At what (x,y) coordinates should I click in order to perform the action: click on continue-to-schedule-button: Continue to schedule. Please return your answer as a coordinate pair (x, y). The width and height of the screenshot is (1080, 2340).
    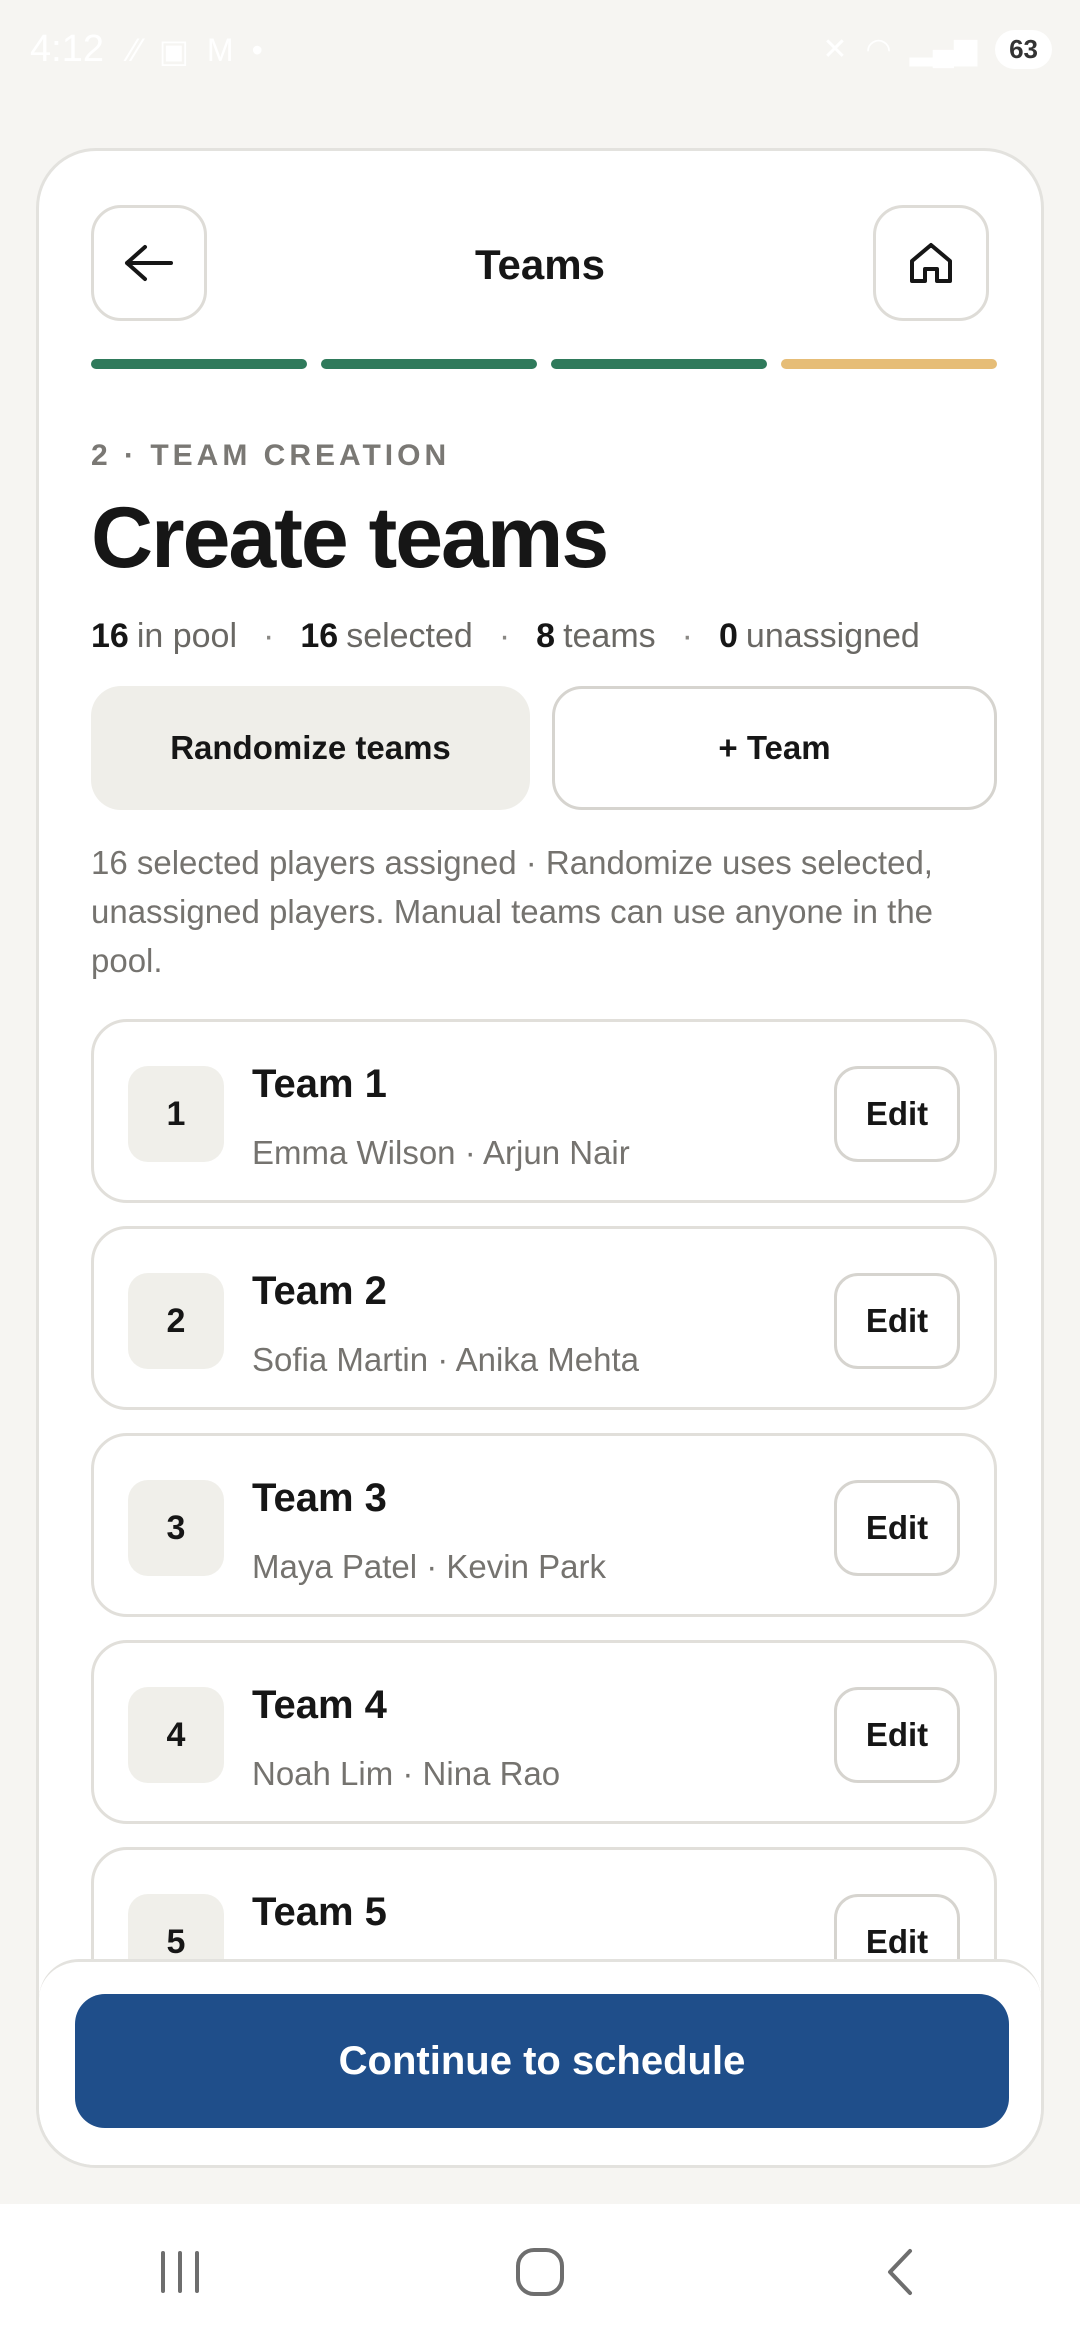
    Looking at the image, I should click on (542, 2061).